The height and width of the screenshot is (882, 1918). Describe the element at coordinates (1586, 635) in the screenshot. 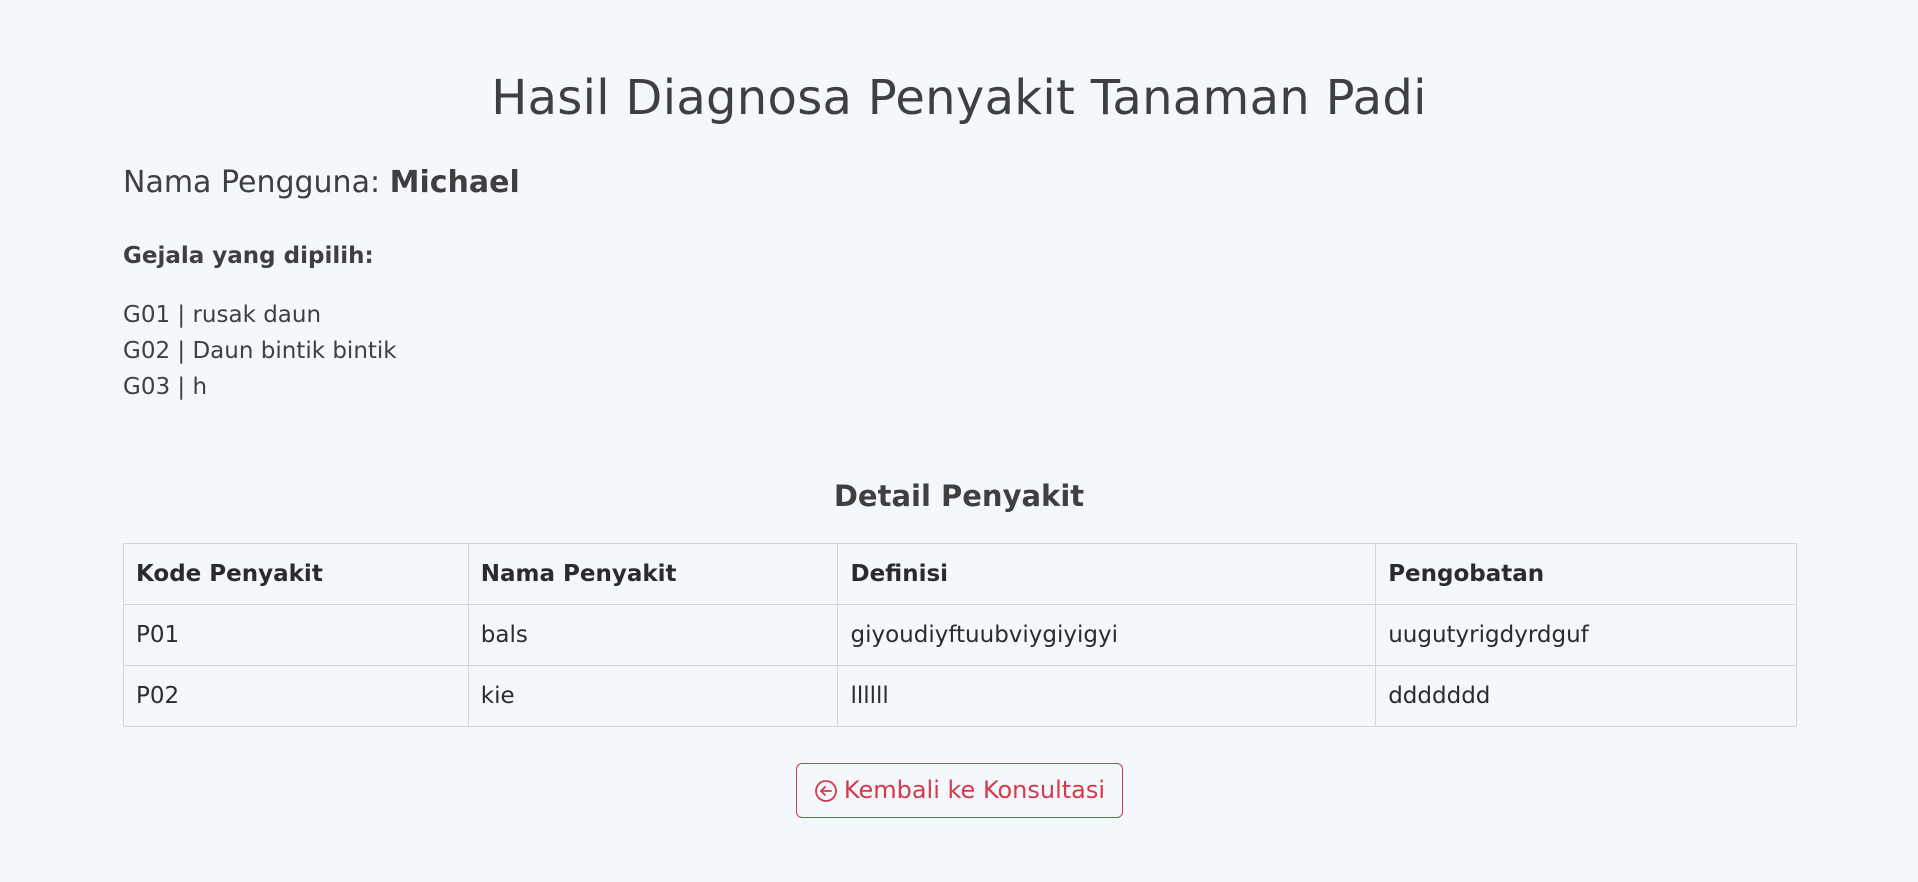

I see `cell-pengobatan: uugutyrigdyrdguf` at that location.